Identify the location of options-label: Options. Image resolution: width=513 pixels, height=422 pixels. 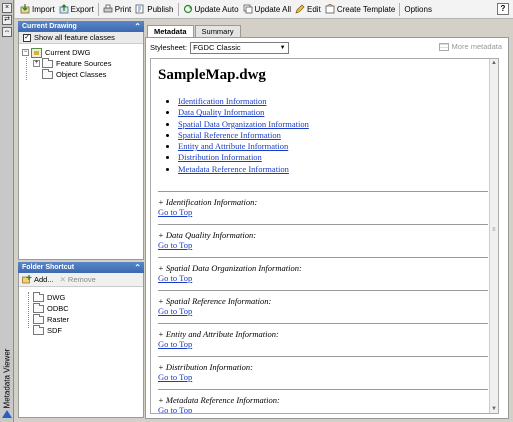
(418, 9).